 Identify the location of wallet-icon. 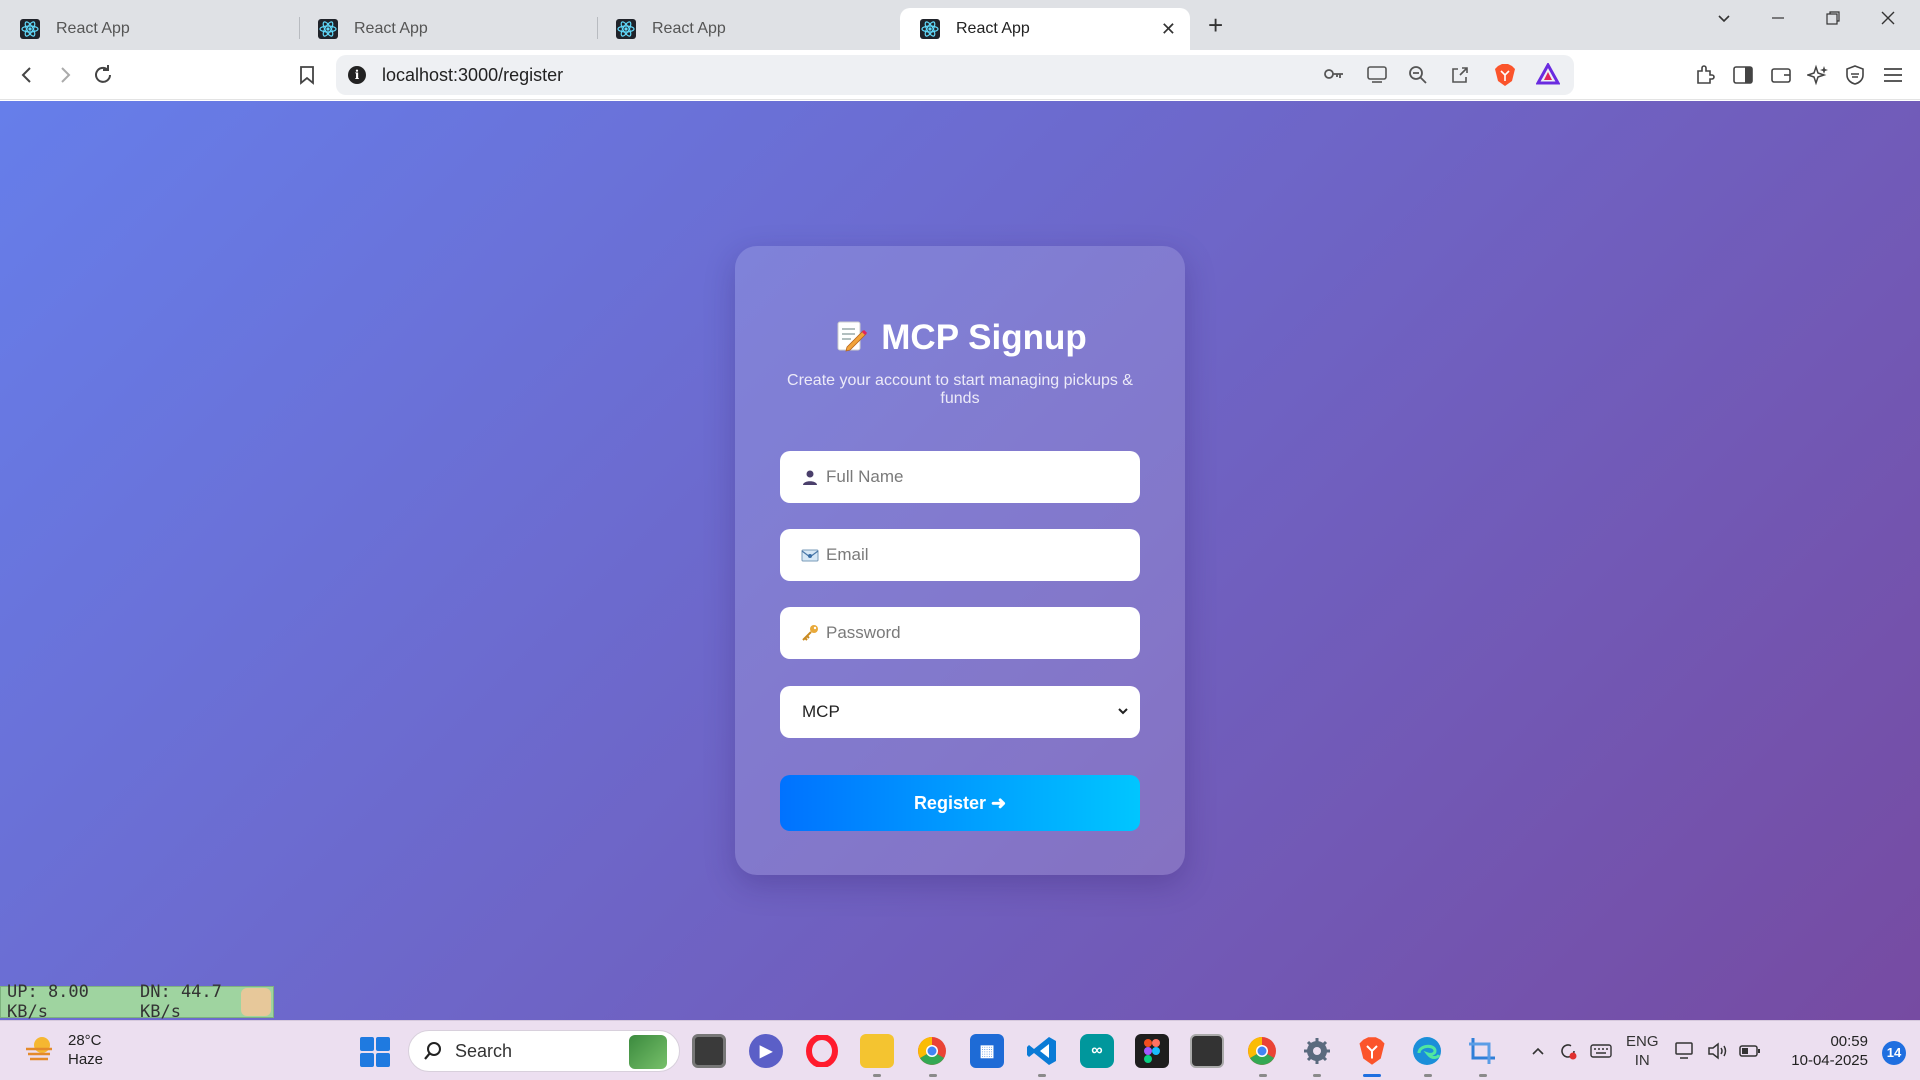
(1781, 75).